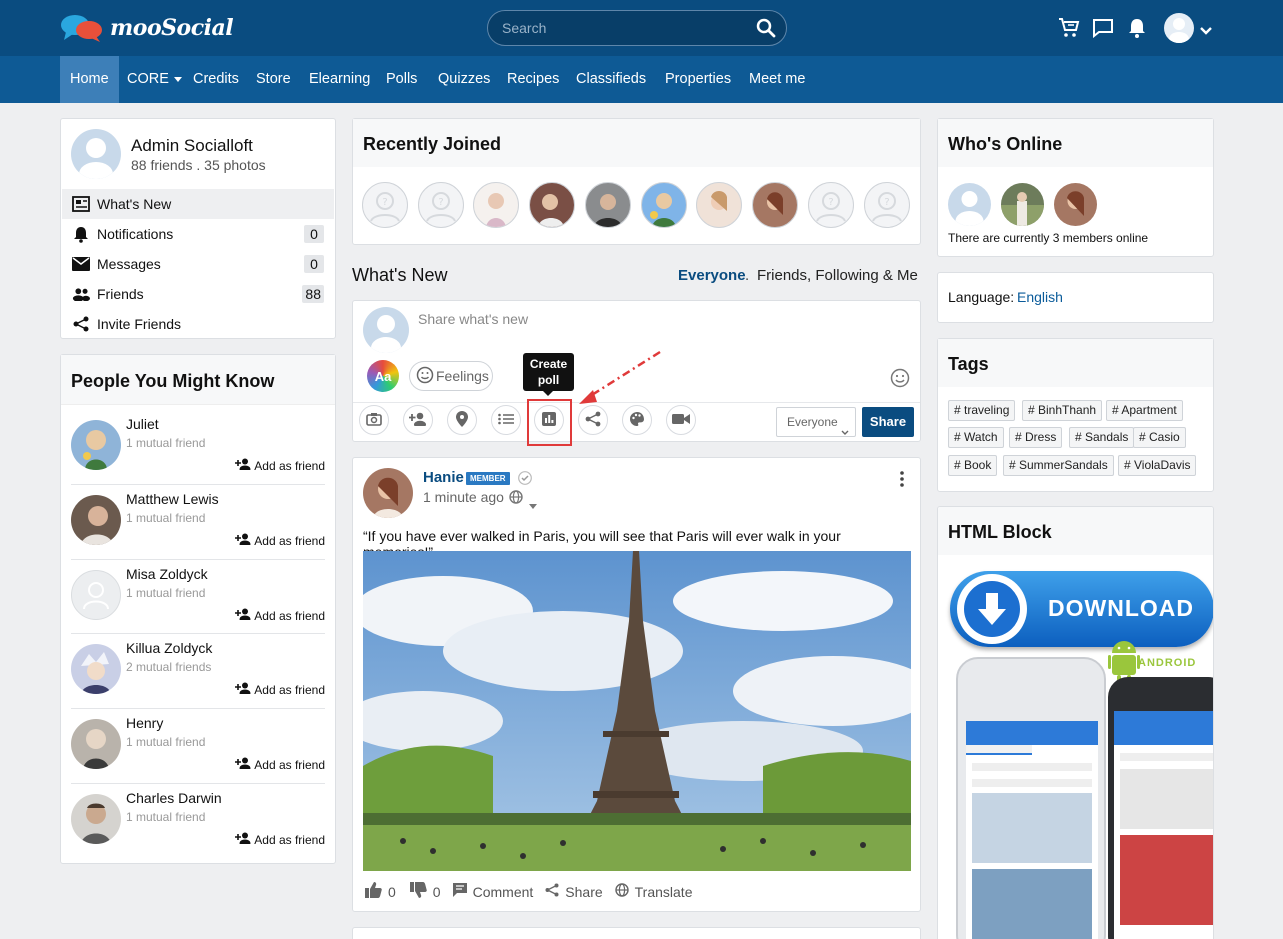  Describe the element at coordinates (174, 798) in the screenshot. I see `person-name: Charles Darwin` at that location.